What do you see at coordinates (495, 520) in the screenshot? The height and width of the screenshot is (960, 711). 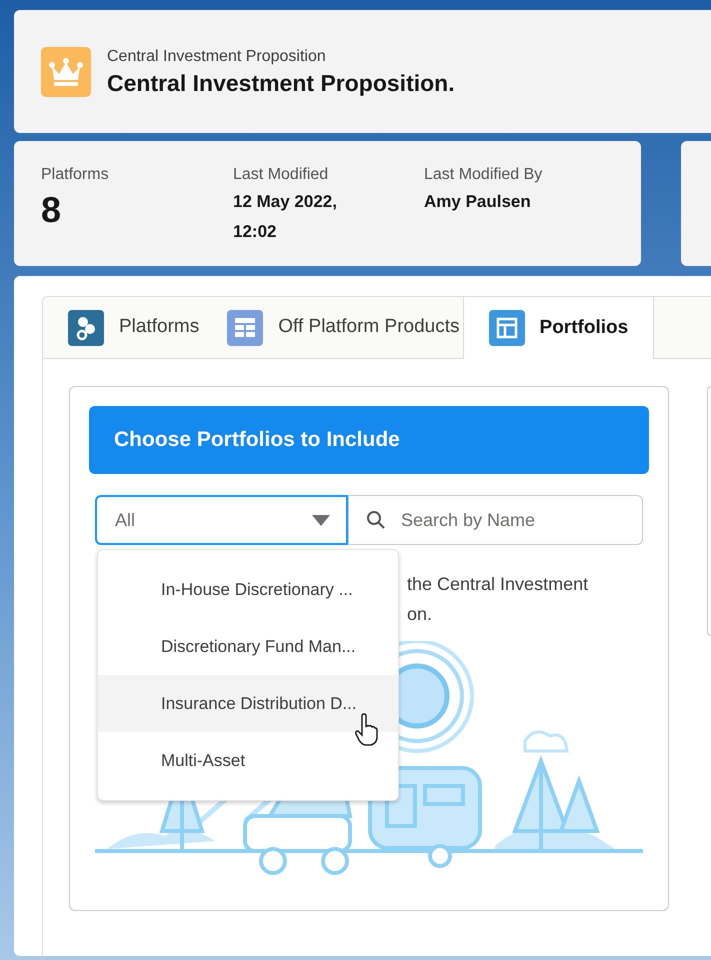 I see `search-field: Search by Name` at bounding box center [495, 520].